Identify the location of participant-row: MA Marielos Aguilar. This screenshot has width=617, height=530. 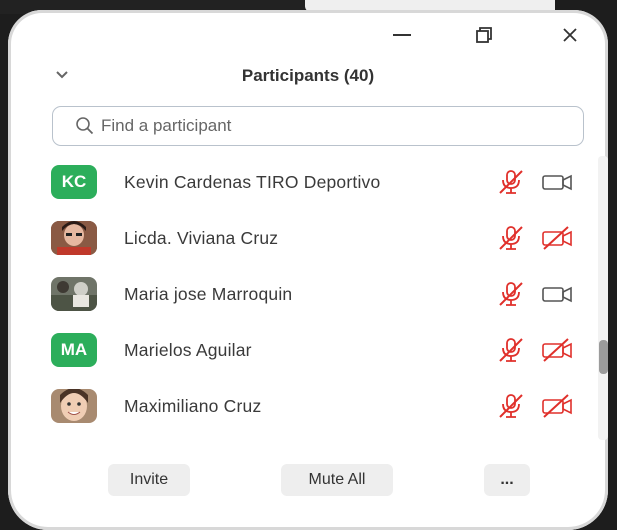
(303, 350).